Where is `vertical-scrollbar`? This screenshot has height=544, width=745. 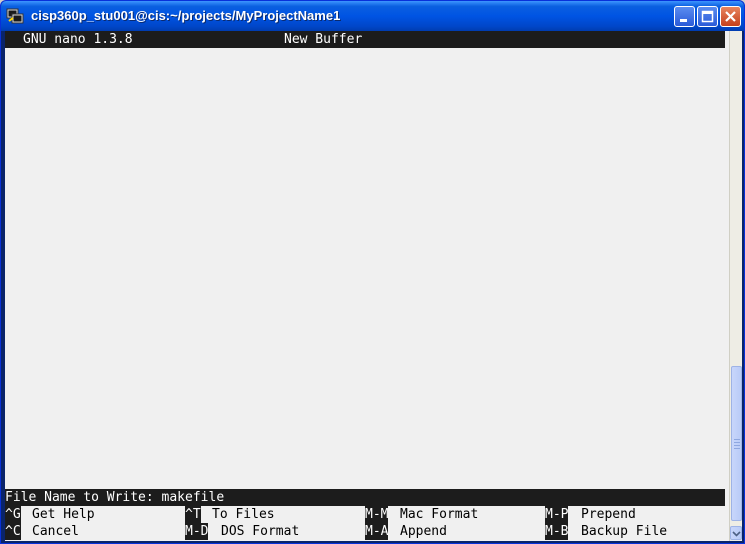
vertical-scrollbar is located at coordinates (735, 286).